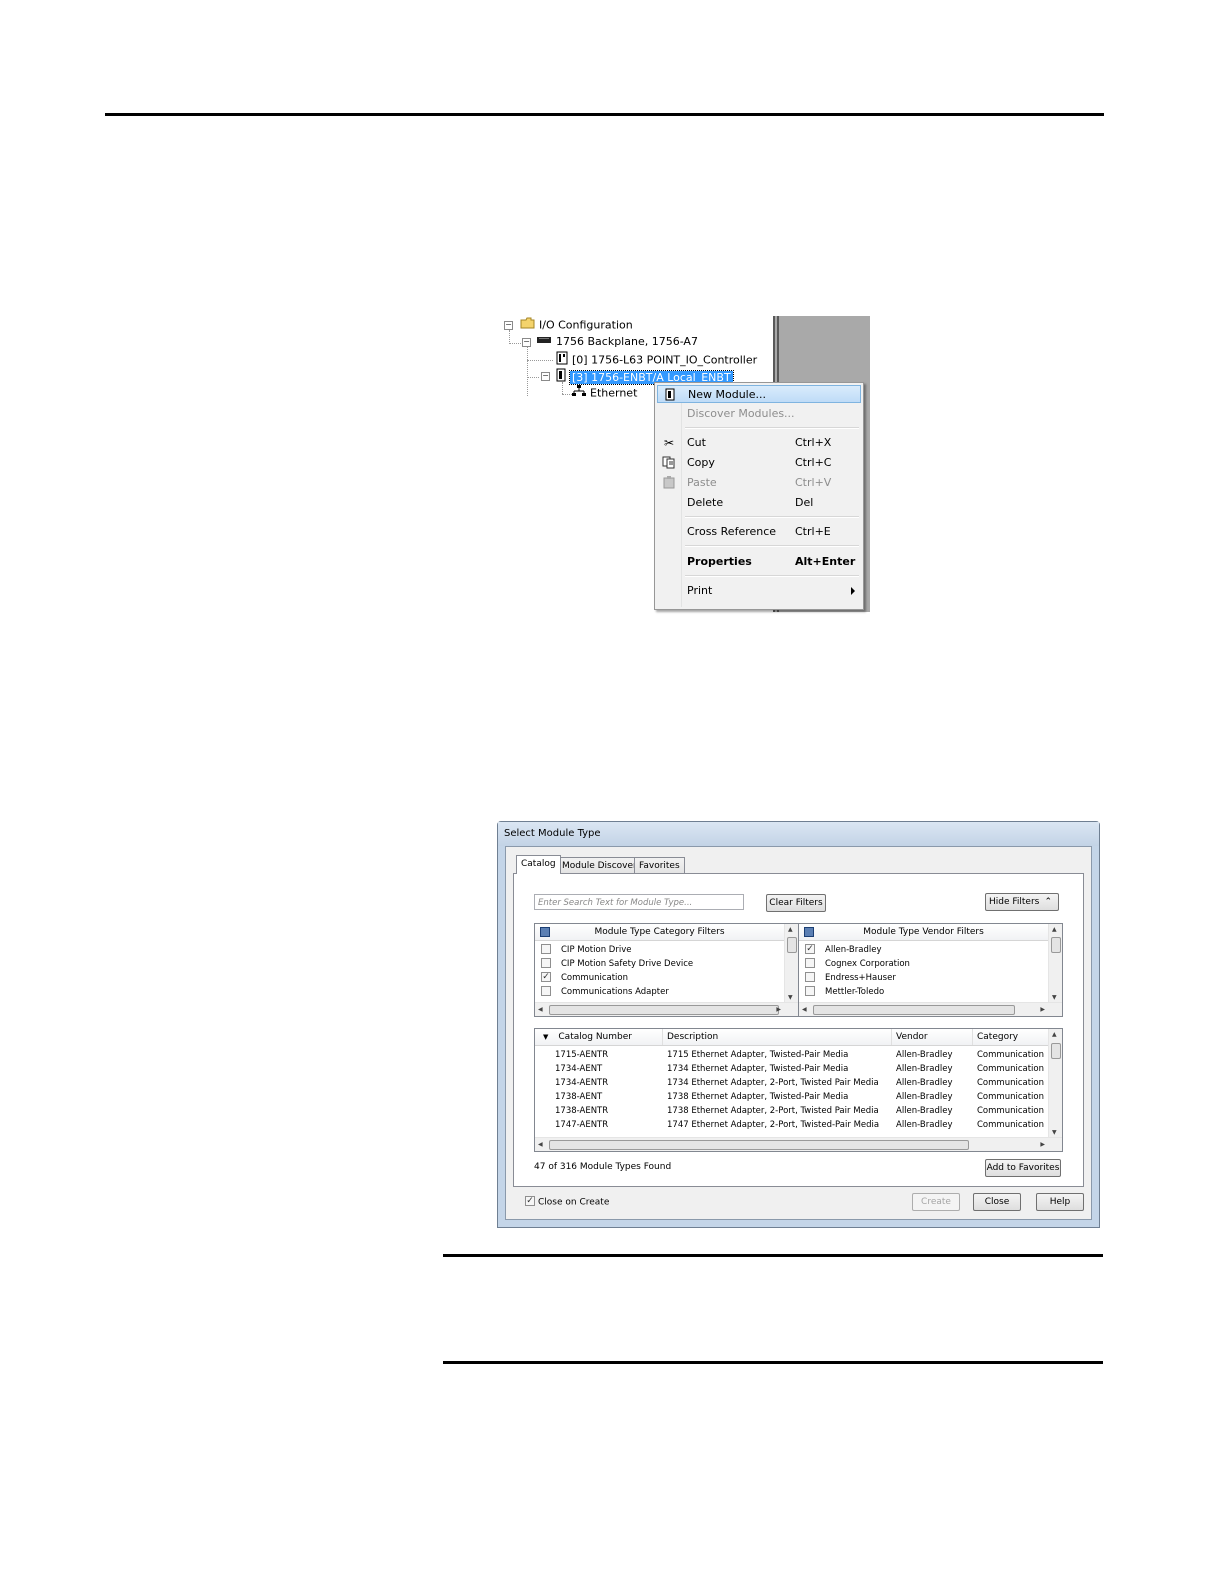  What do you see at coordinates (1023, 1168) in the screenshot?
I see `add-to-favorites-button: Add to Favorites` at bounding box center [1023, 1168].